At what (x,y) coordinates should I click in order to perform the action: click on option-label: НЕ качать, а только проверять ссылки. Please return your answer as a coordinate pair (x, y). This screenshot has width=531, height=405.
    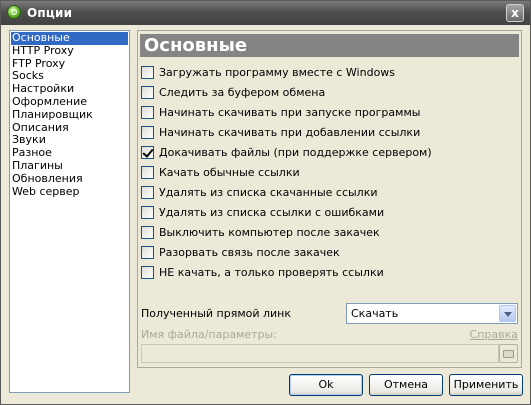
    Looking at the image, I should click on (271, 272).